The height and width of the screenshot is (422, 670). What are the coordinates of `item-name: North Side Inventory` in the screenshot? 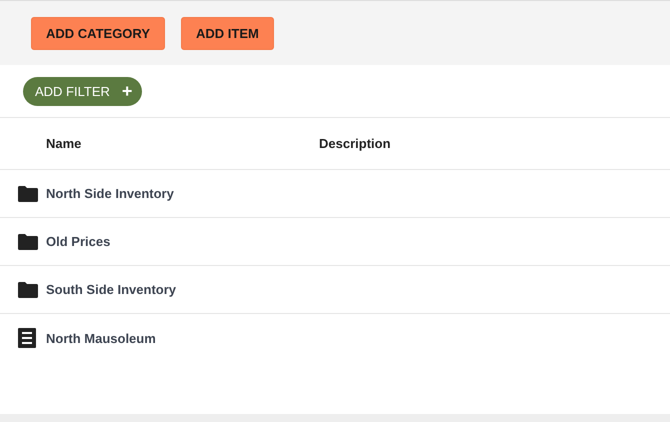 It's located at (110, 193).